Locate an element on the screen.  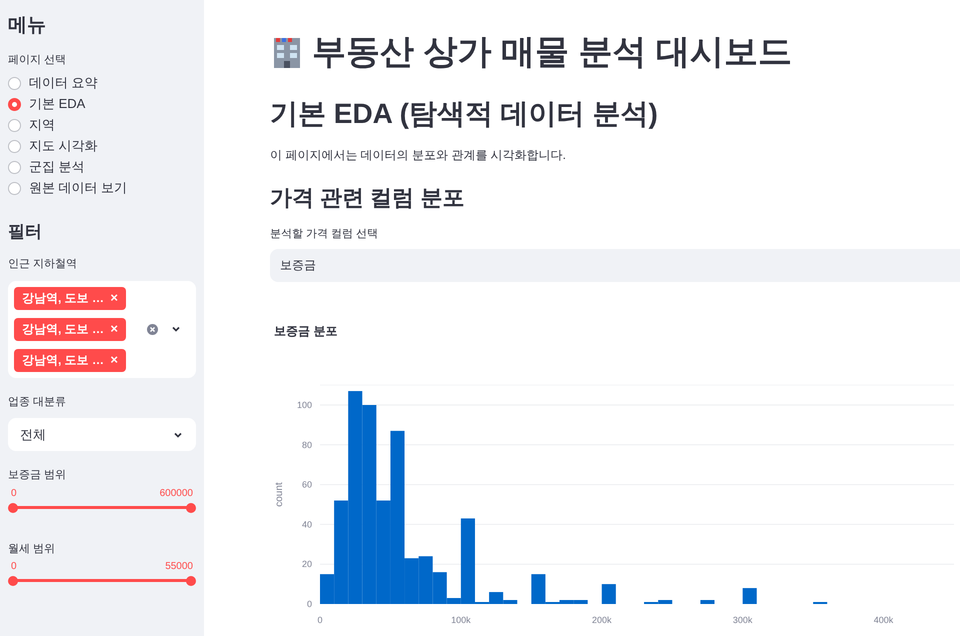
slider-max-value: 55000 is located at coordinates (179, 567).